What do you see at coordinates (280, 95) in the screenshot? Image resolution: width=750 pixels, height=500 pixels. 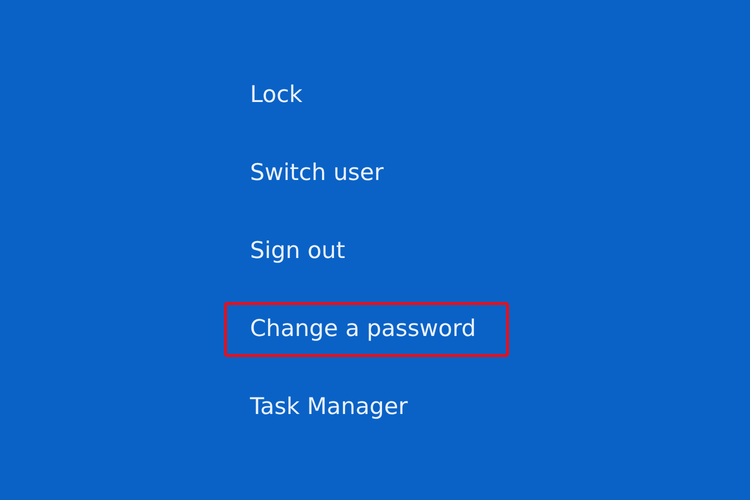 I see `menu-item: Lock` at bounding box center [280, 95].